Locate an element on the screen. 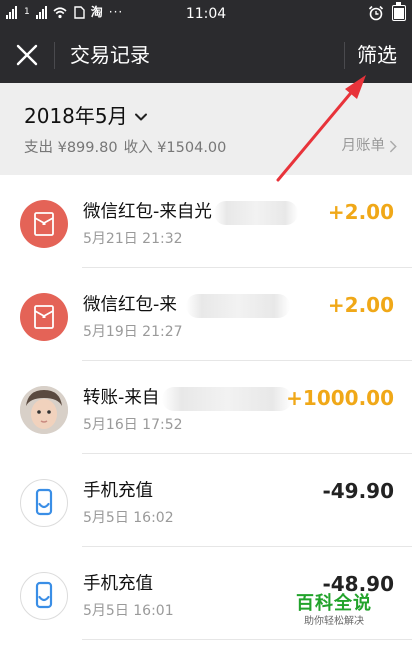  transaction-title: 微信红包-来 is located at coordinates (130, 305).